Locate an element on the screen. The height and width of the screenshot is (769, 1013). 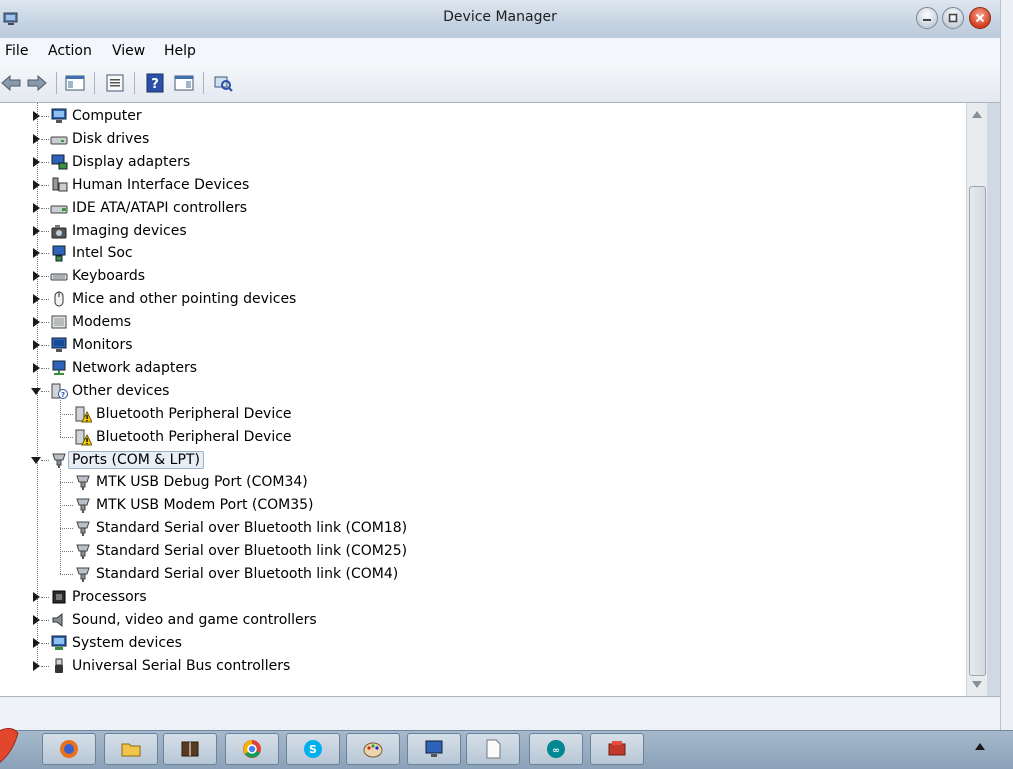
menu-help: Help is located at coordinates (180, 51).